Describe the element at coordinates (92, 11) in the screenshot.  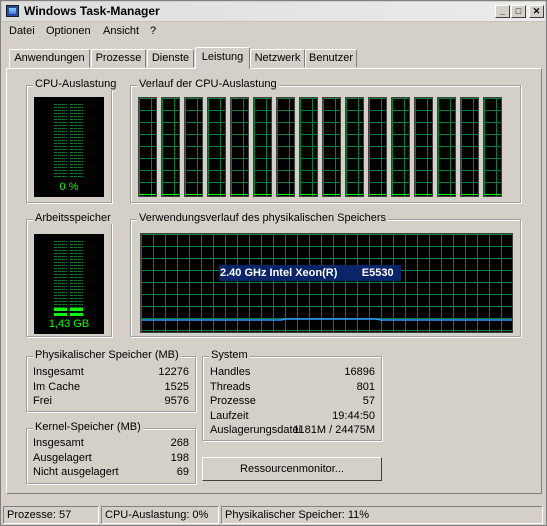
I see `window-title: Windows Task-Manager` at that location.